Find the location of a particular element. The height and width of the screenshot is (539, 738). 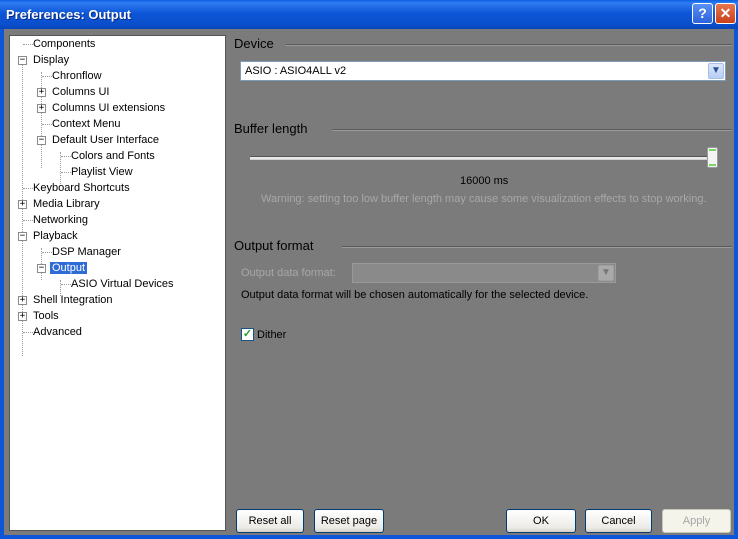

tree-item-networking: Networking is located at coordinates (60, 220).